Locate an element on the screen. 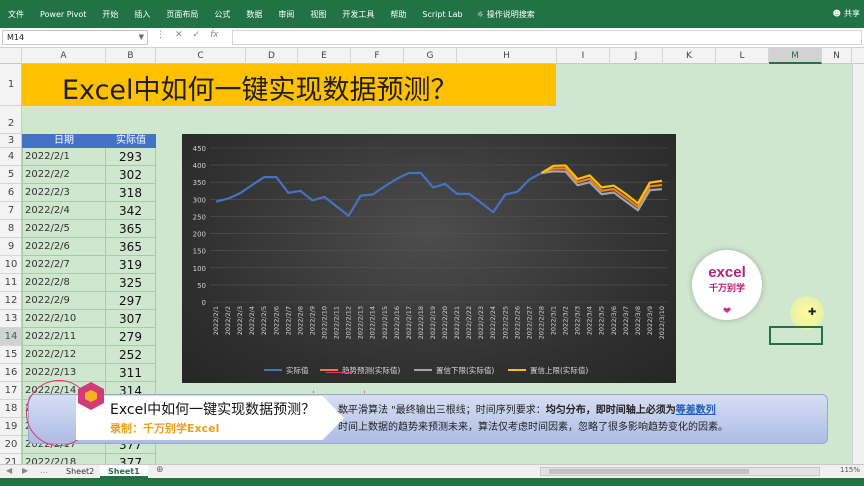 The width and height of the screenshot is (864, 486). column-header: E is located at coordinates (324, 56).